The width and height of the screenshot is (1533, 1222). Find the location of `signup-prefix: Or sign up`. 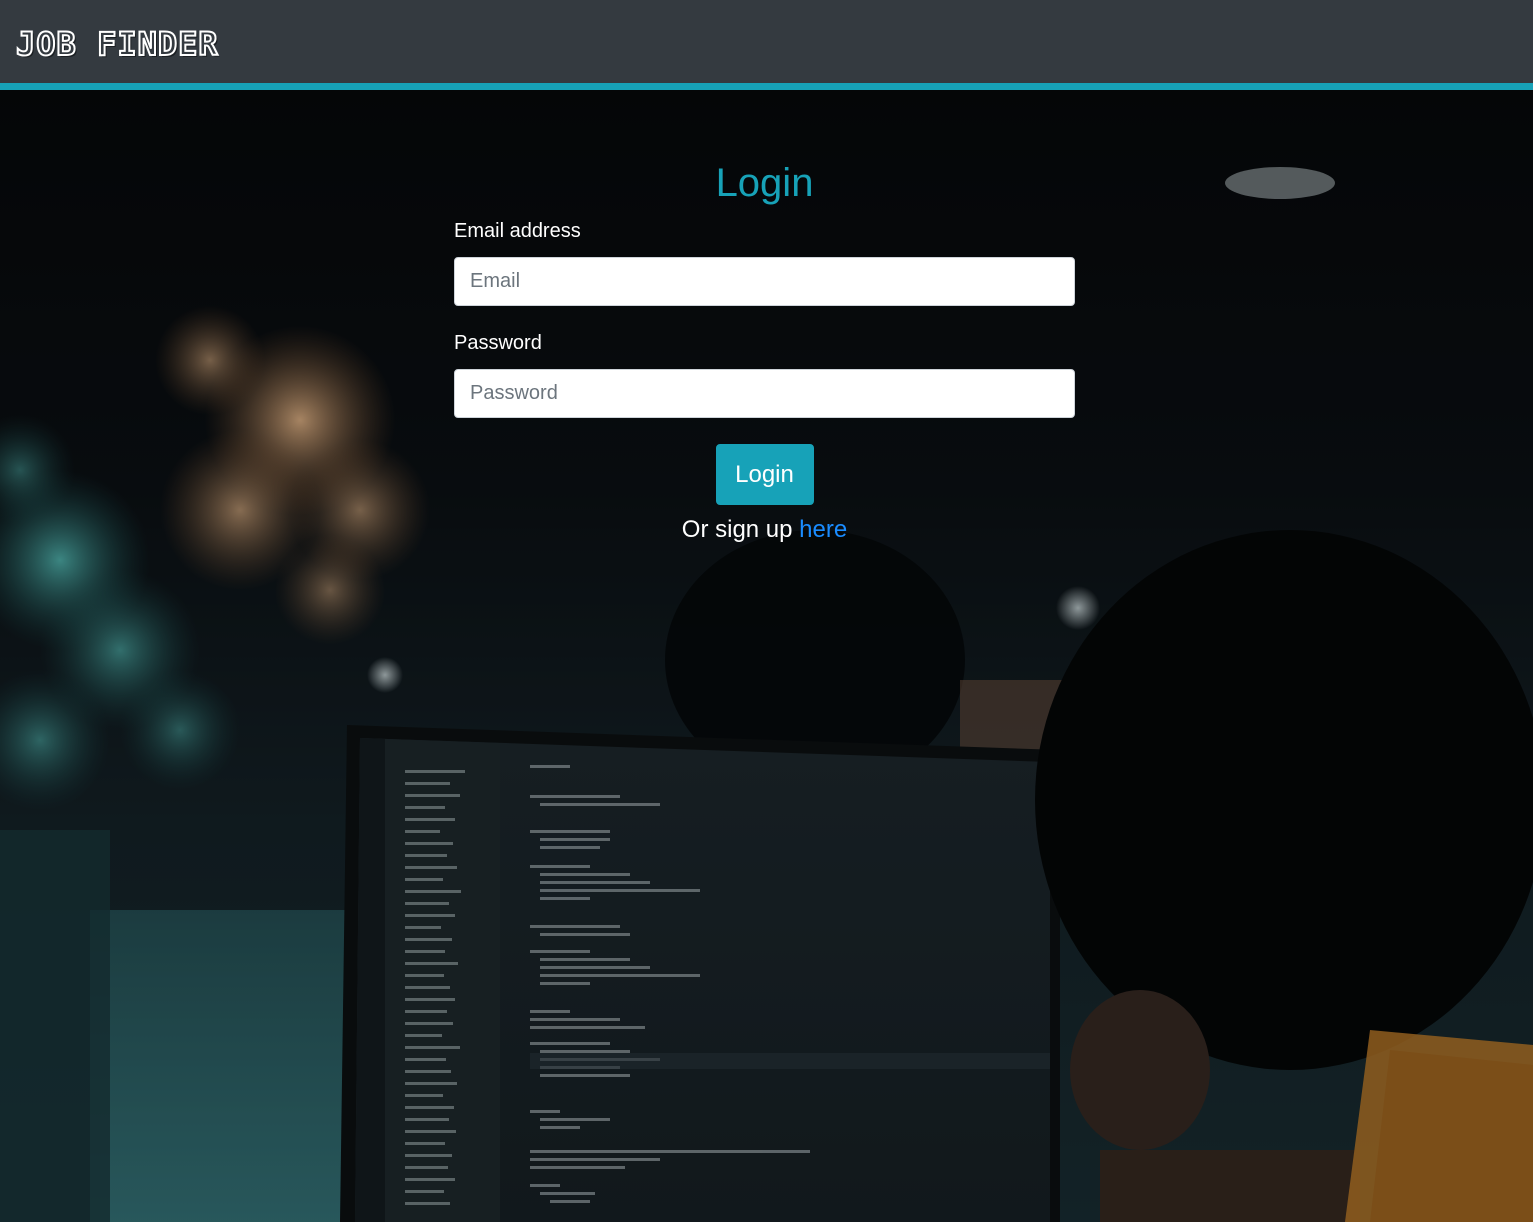

signup-prefix: Or sign up is located at coordinates (737, 529).